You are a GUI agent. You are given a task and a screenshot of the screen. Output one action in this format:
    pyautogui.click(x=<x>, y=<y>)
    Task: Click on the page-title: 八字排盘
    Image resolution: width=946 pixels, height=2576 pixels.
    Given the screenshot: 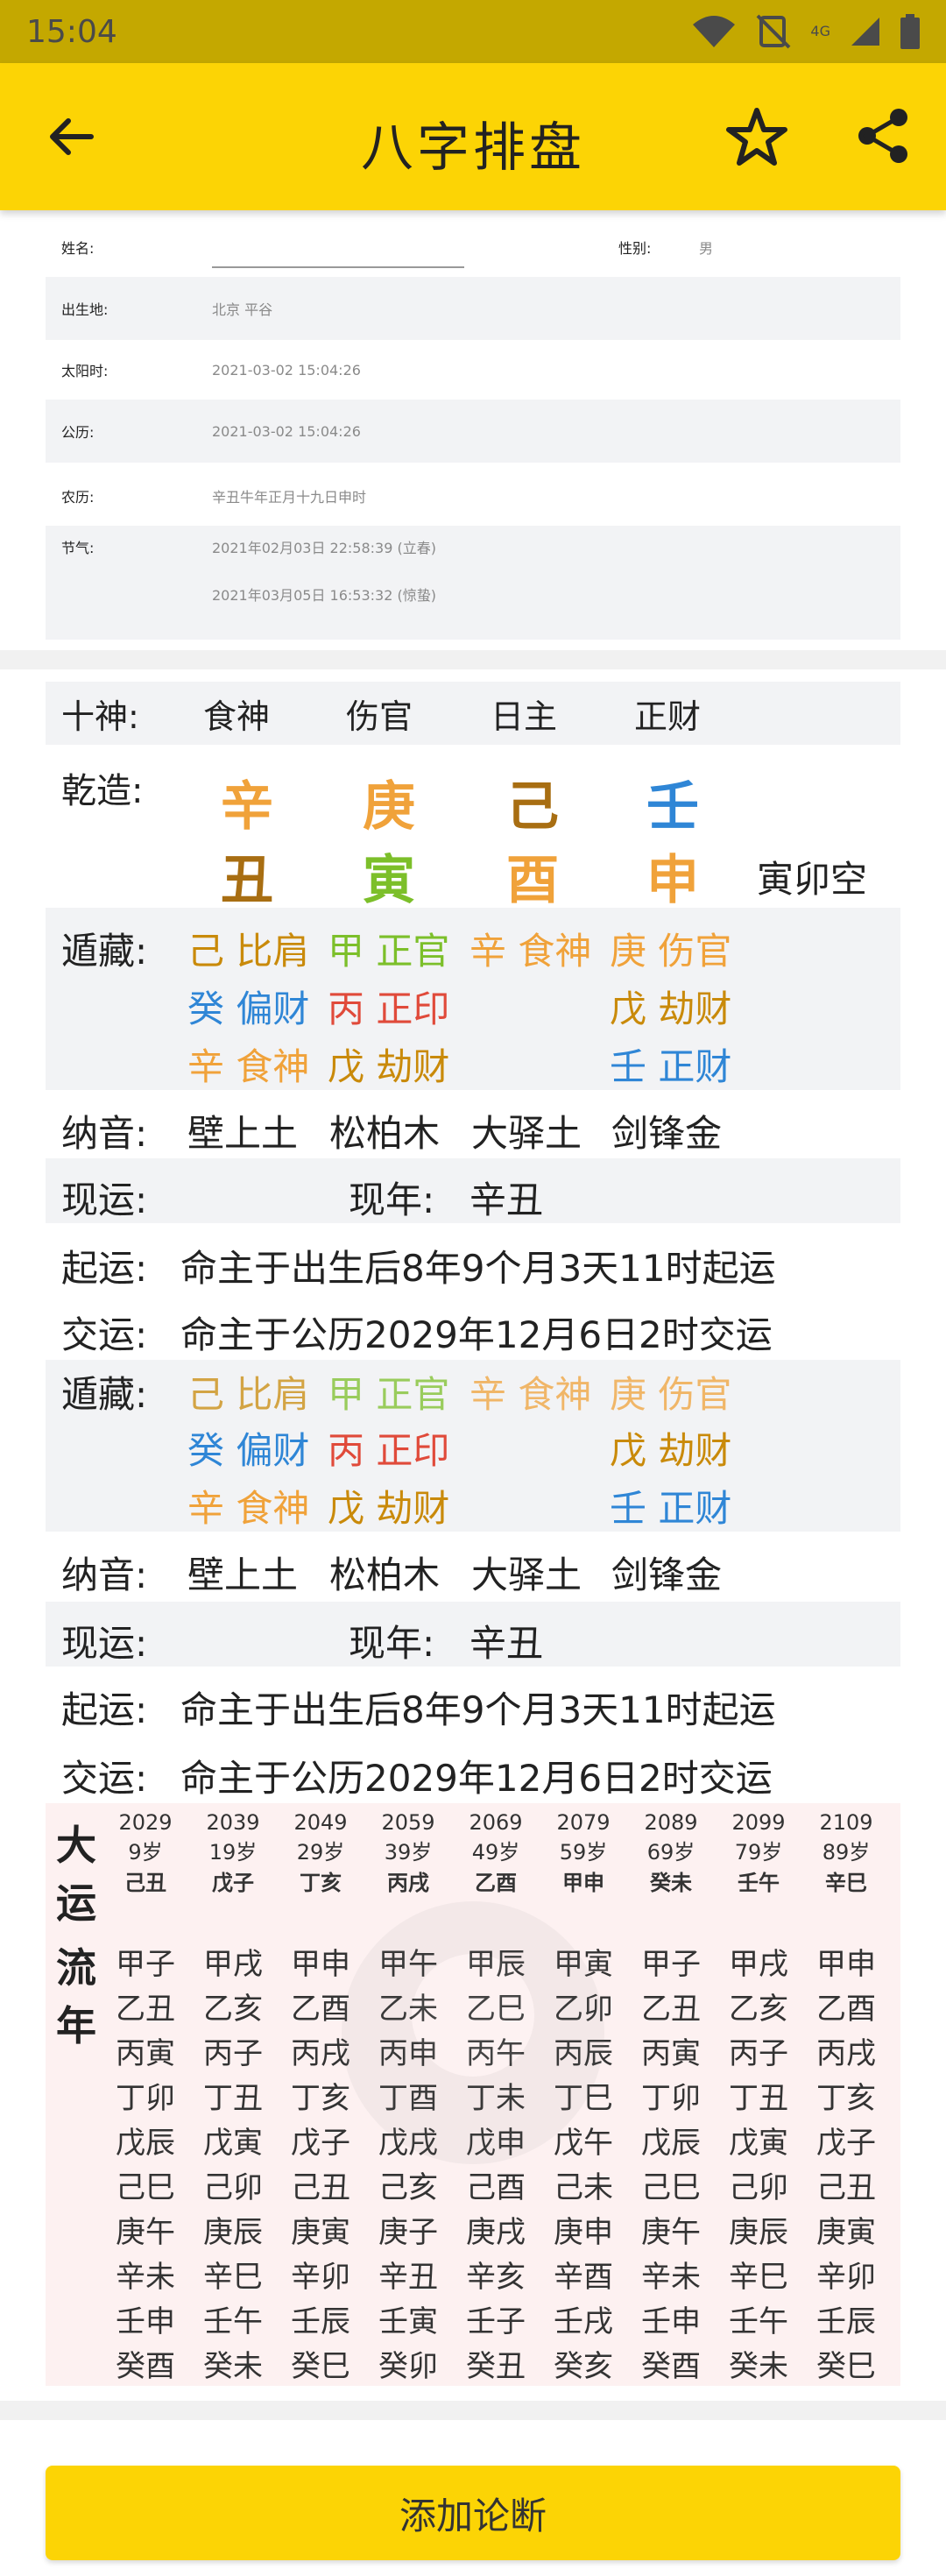 What is the action you would take?
    pyautogui.click(x=473, y=148)
    